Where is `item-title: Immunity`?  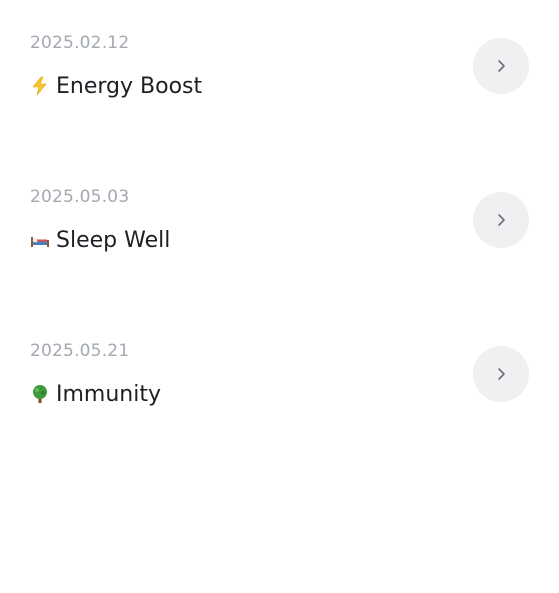
item-title: Immunity is located at coordinates (108, 394).